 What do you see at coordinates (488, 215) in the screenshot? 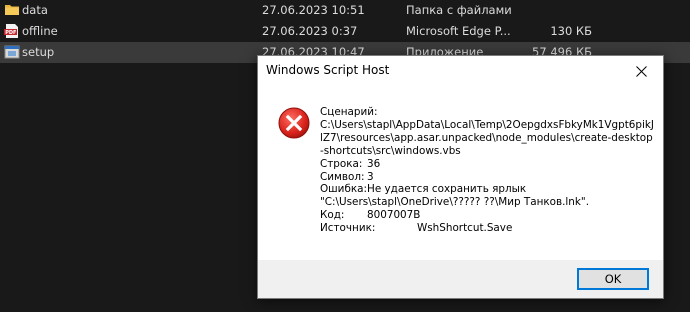
I see `code-row: Код: 8007007B` at bounding box center [488, 215].